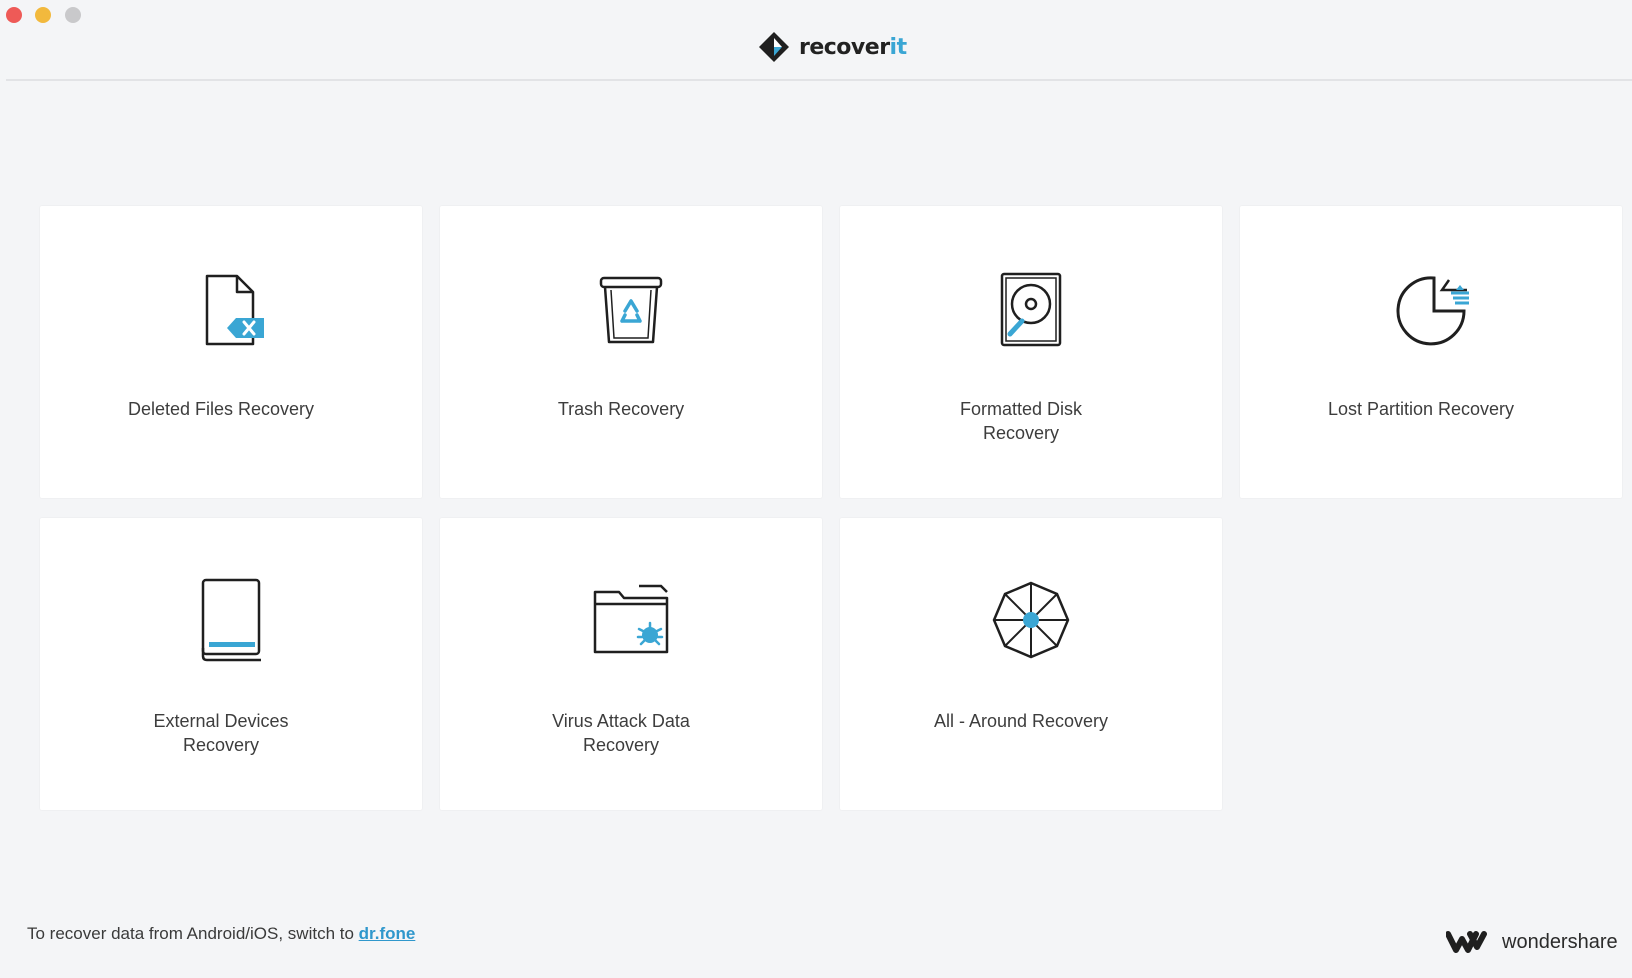 The width and height of the screenshot is (1632, 978). Describe the element at coordinates (231, 664) in the screenshot. I see `card-external-devices-recovery: External Devices Recovery` at that location.